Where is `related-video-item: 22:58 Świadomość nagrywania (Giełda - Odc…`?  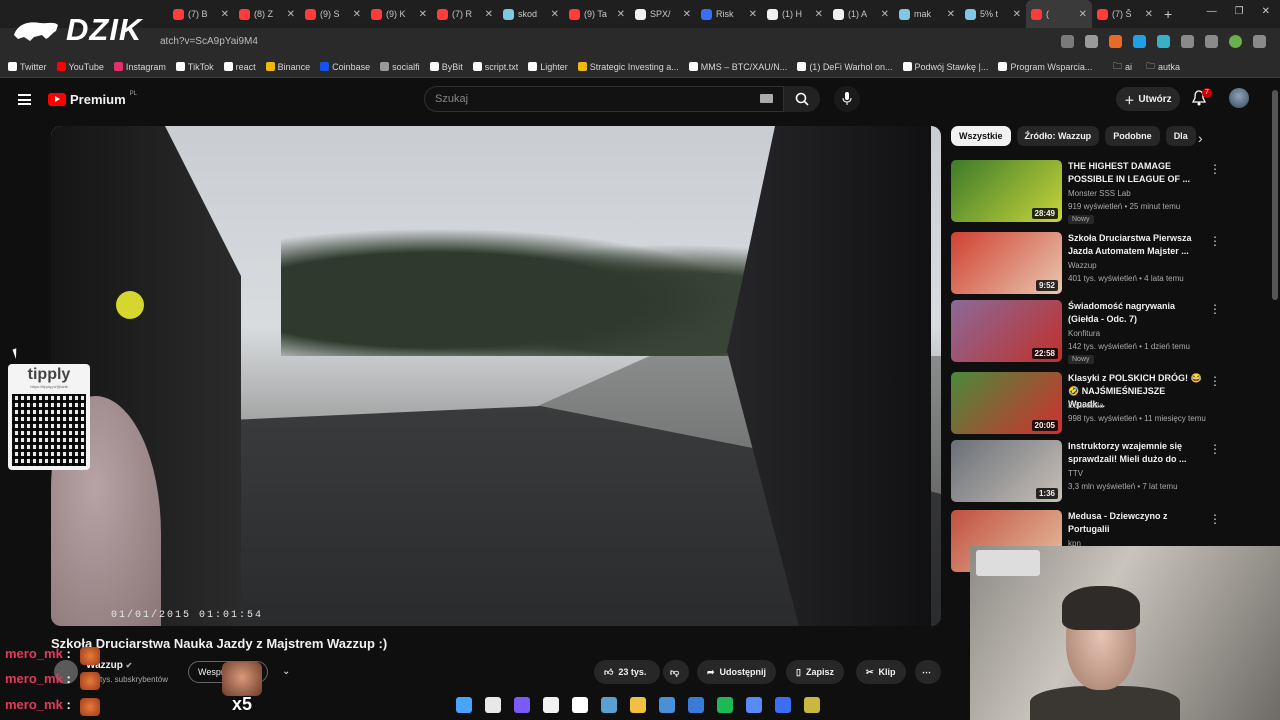 related-video-item: 22:58 Świadomość nagrywania (Giełda - Odc… is located at coordinates (1101, 332).